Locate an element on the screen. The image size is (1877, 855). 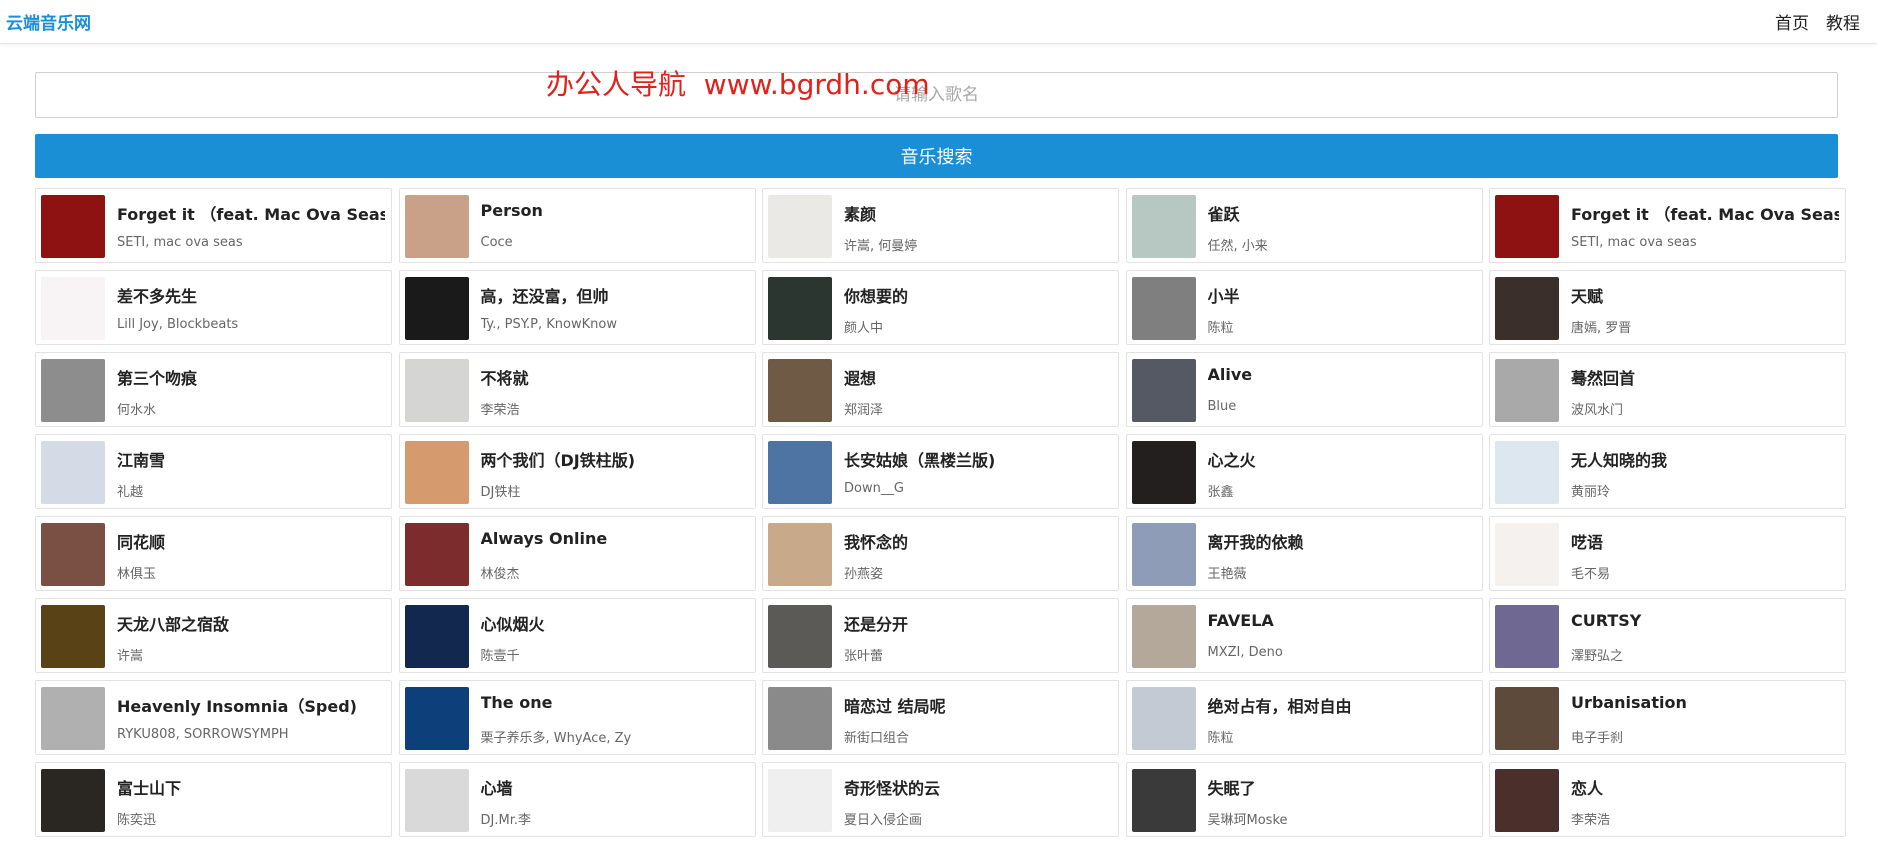
song-title: 两个我们（DJ铁柱版) is located at coordinates (615, 459).